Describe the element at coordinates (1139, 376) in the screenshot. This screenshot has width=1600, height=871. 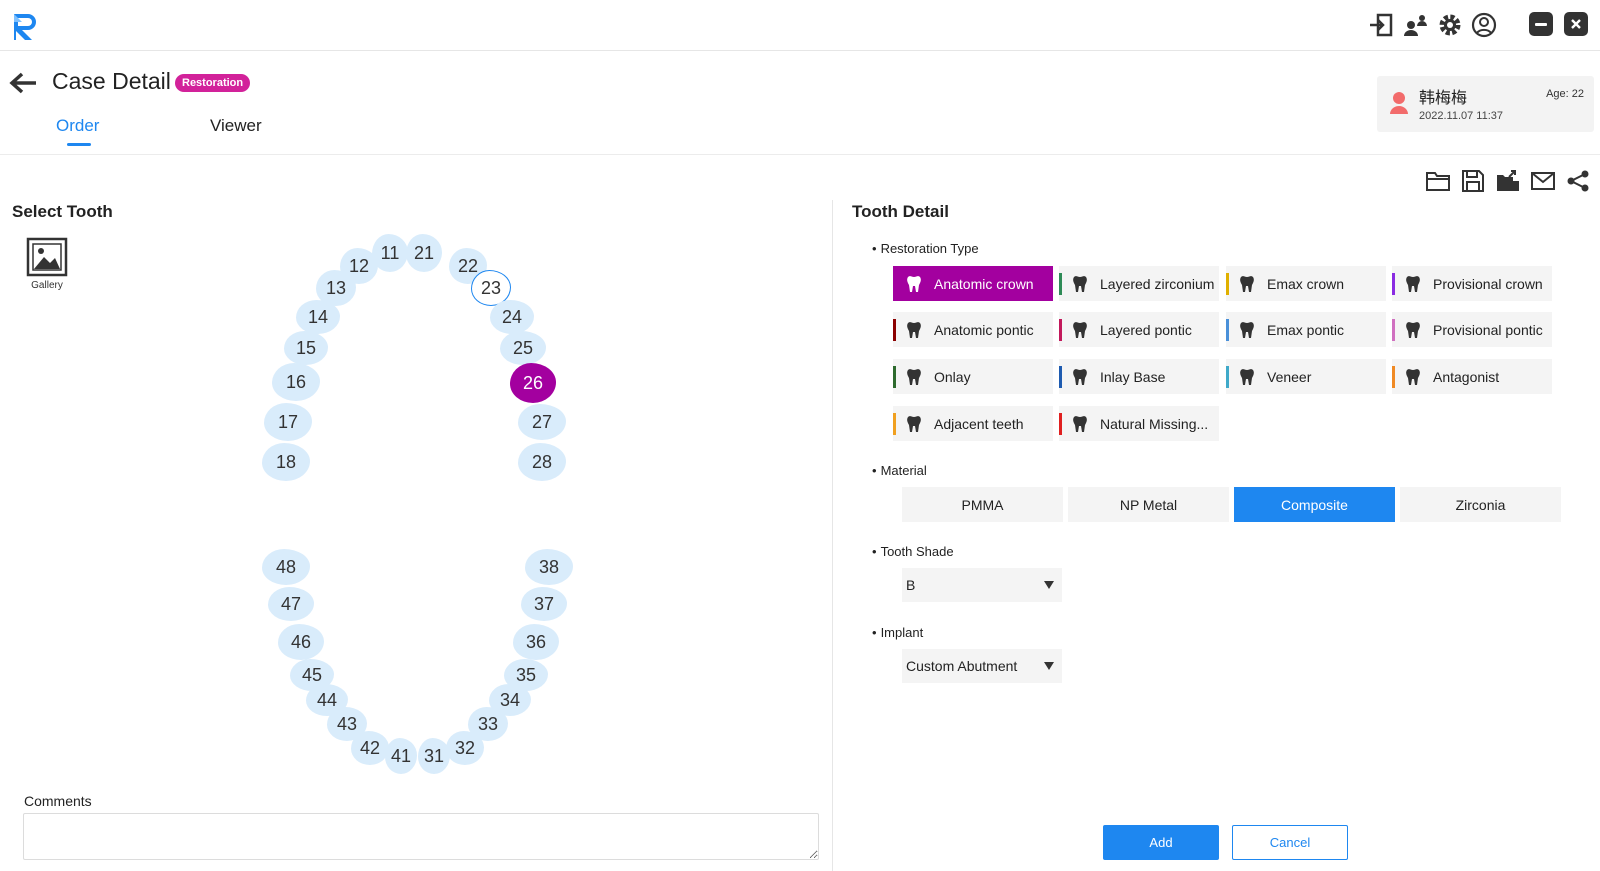
I see `restoration-type-inlay-base: Inlay Base` at that location.